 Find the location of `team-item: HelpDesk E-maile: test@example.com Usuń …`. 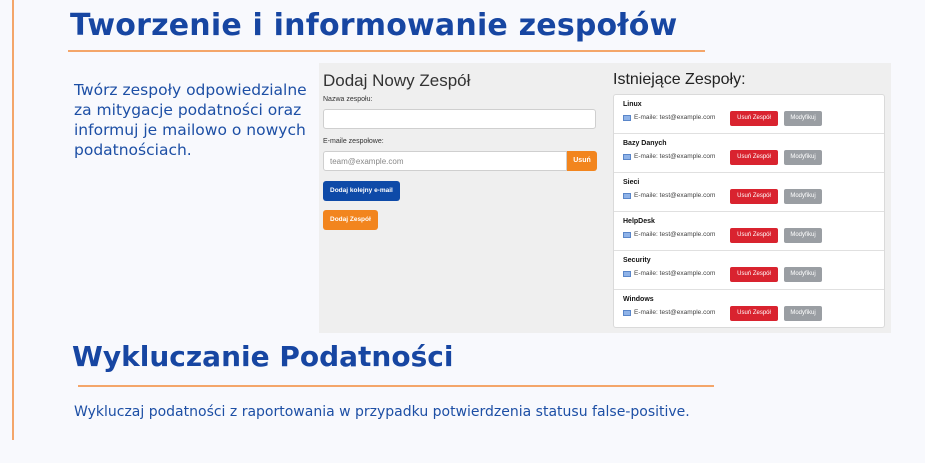

team-item: HelpDesk E-maile: test@example.com Usuń … is located at coordinates (749, 231).